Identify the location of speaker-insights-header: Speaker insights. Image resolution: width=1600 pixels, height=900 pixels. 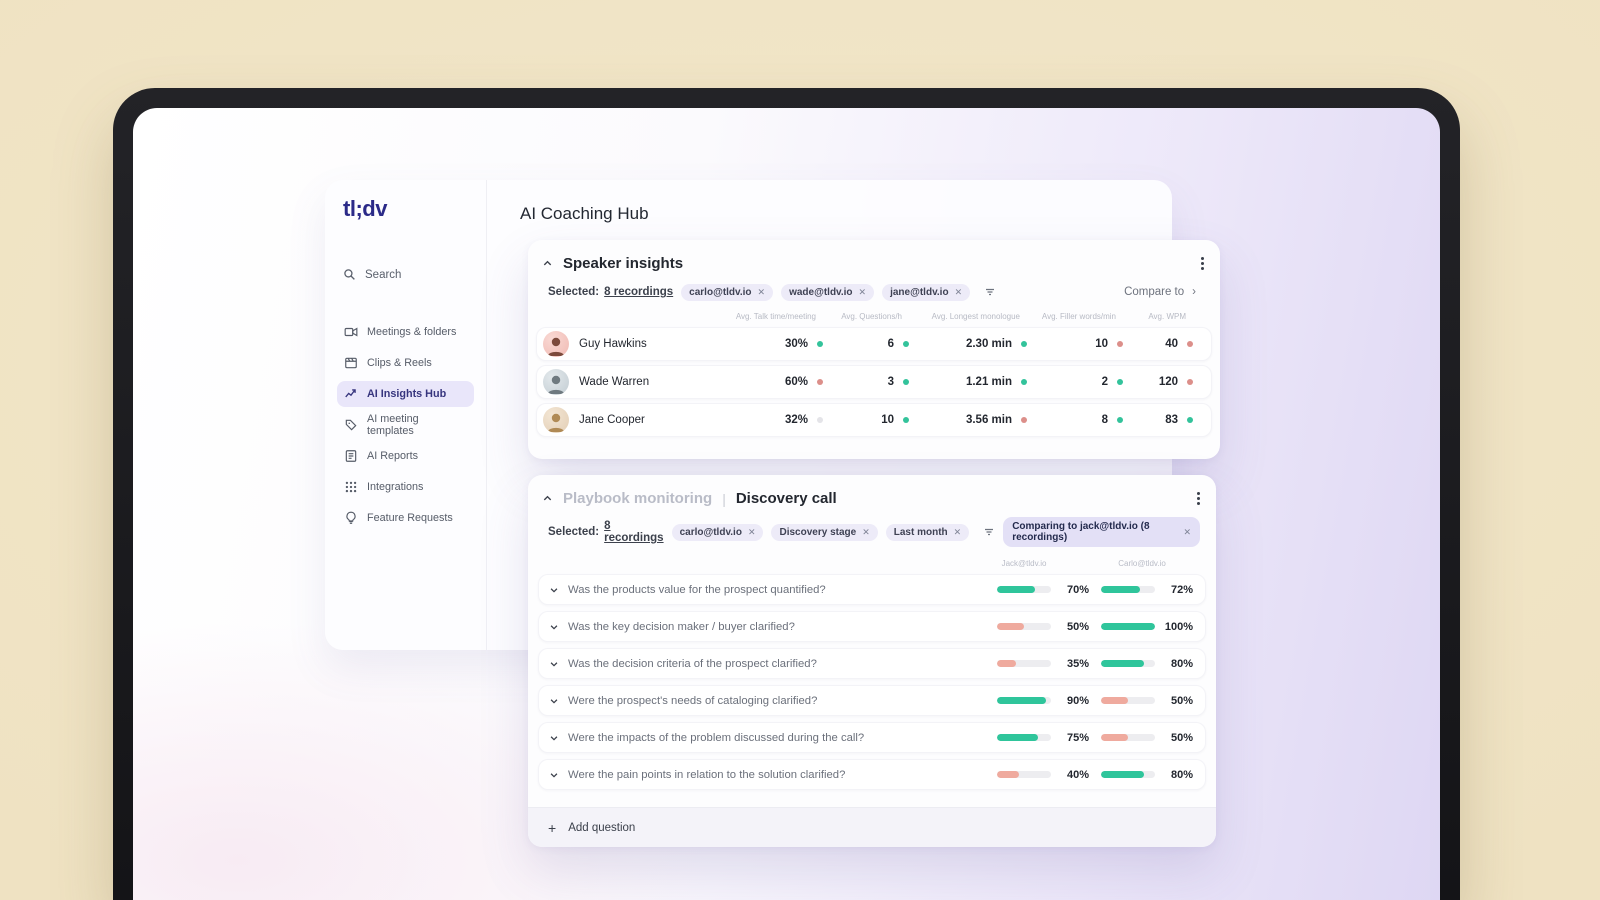
(874, 256).